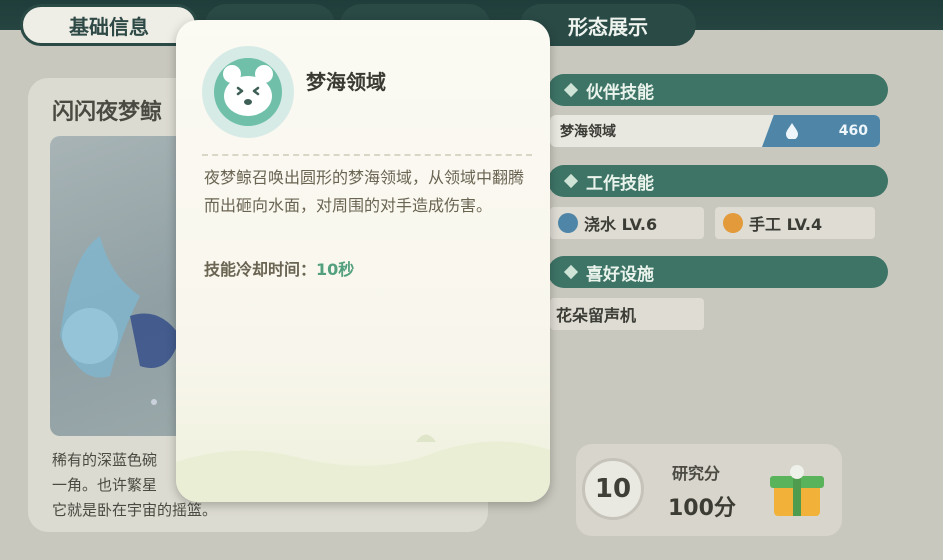  What do you see at coordinates (733, 223) in the screenshot?
I see `hand-icon` at bounding box center [733, 223].